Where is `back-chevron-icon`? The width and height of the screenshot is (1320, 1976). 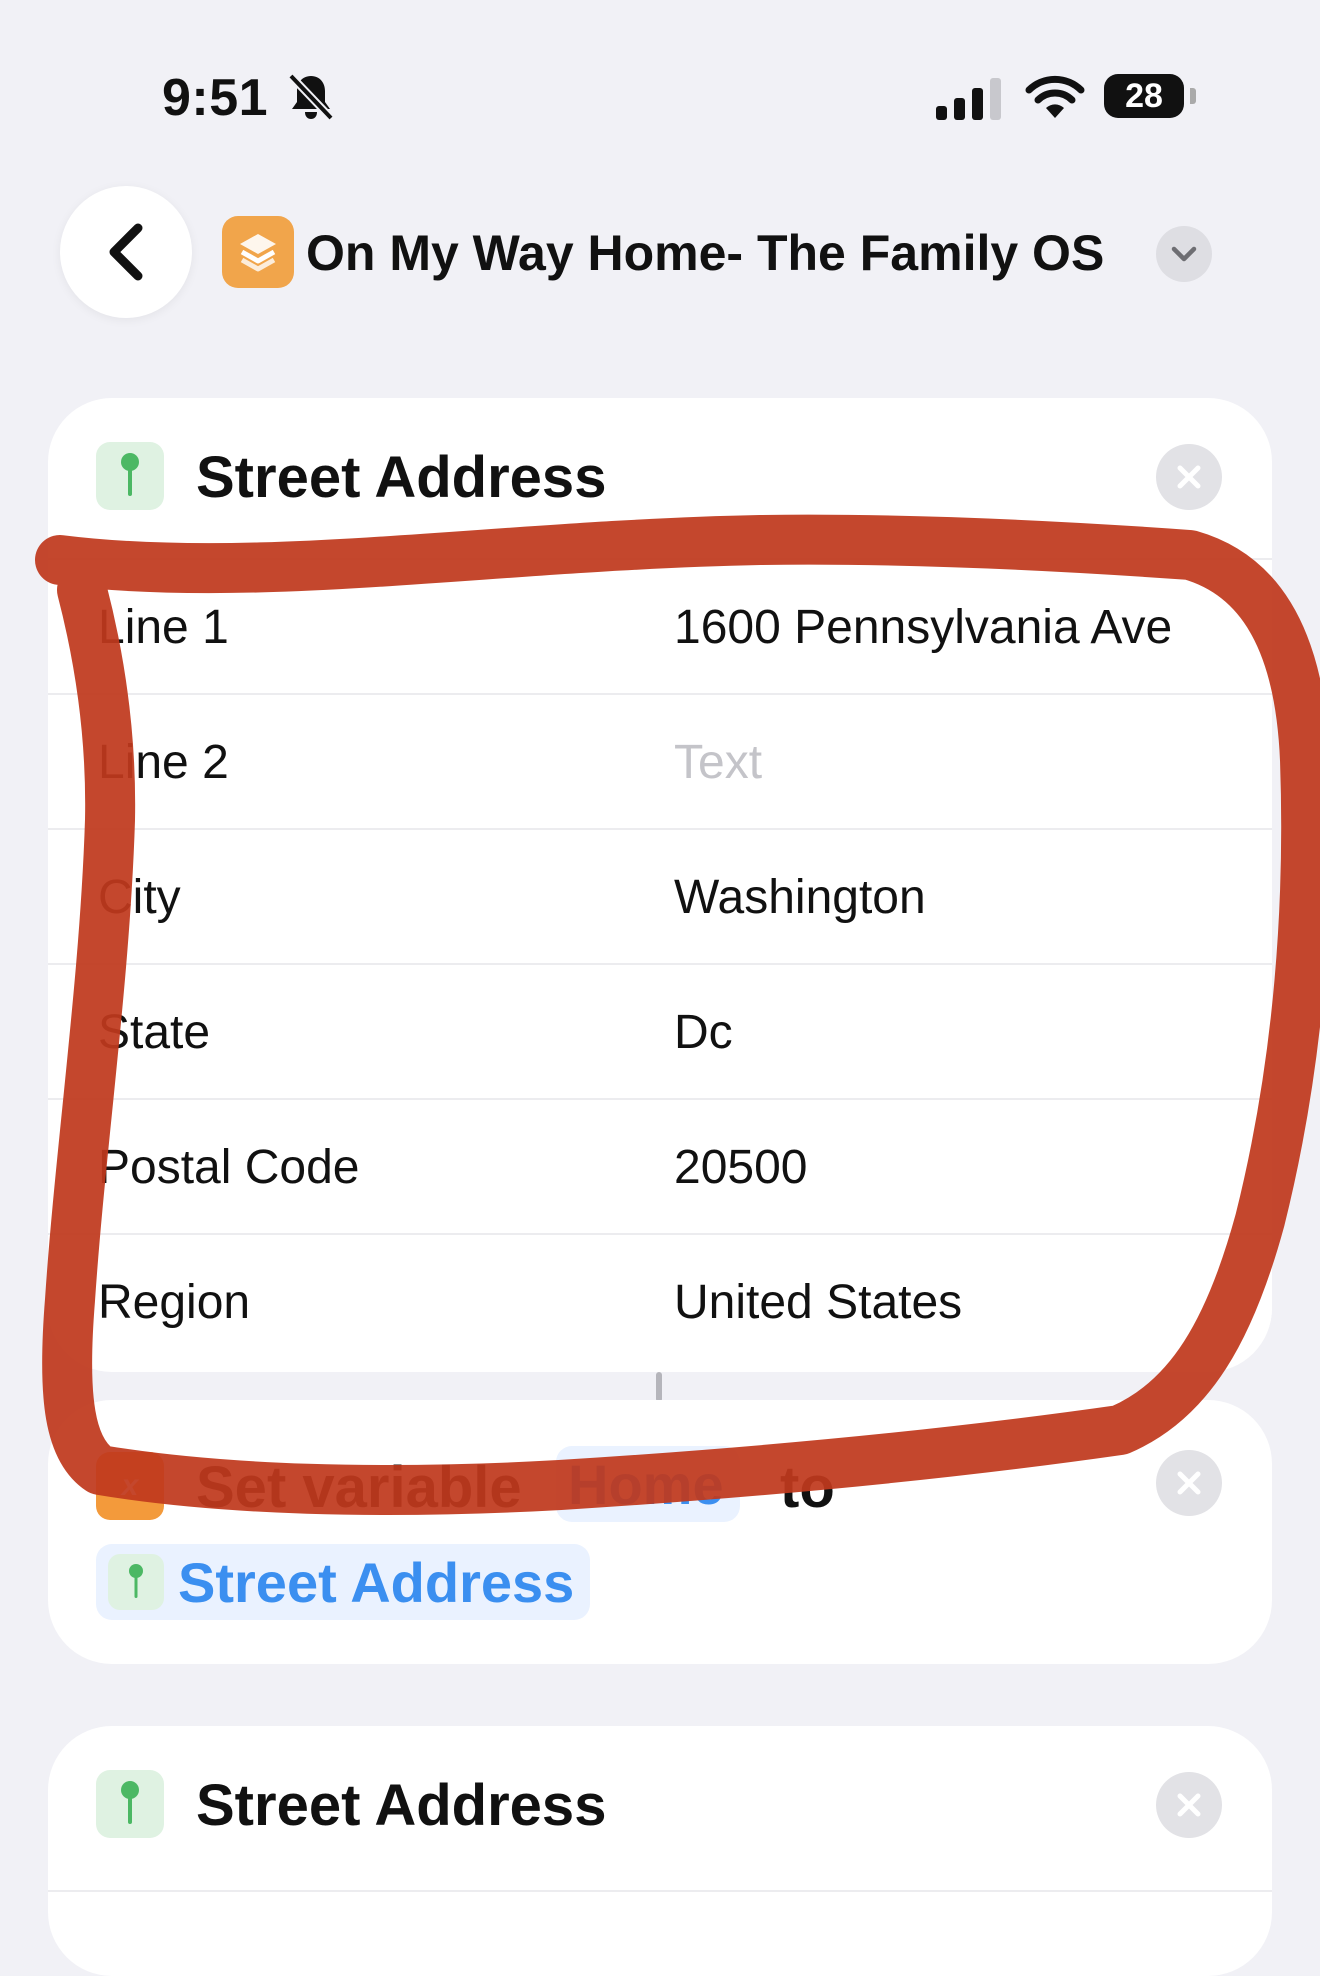 back-chevron-icon is located at coordinates (126, 252).